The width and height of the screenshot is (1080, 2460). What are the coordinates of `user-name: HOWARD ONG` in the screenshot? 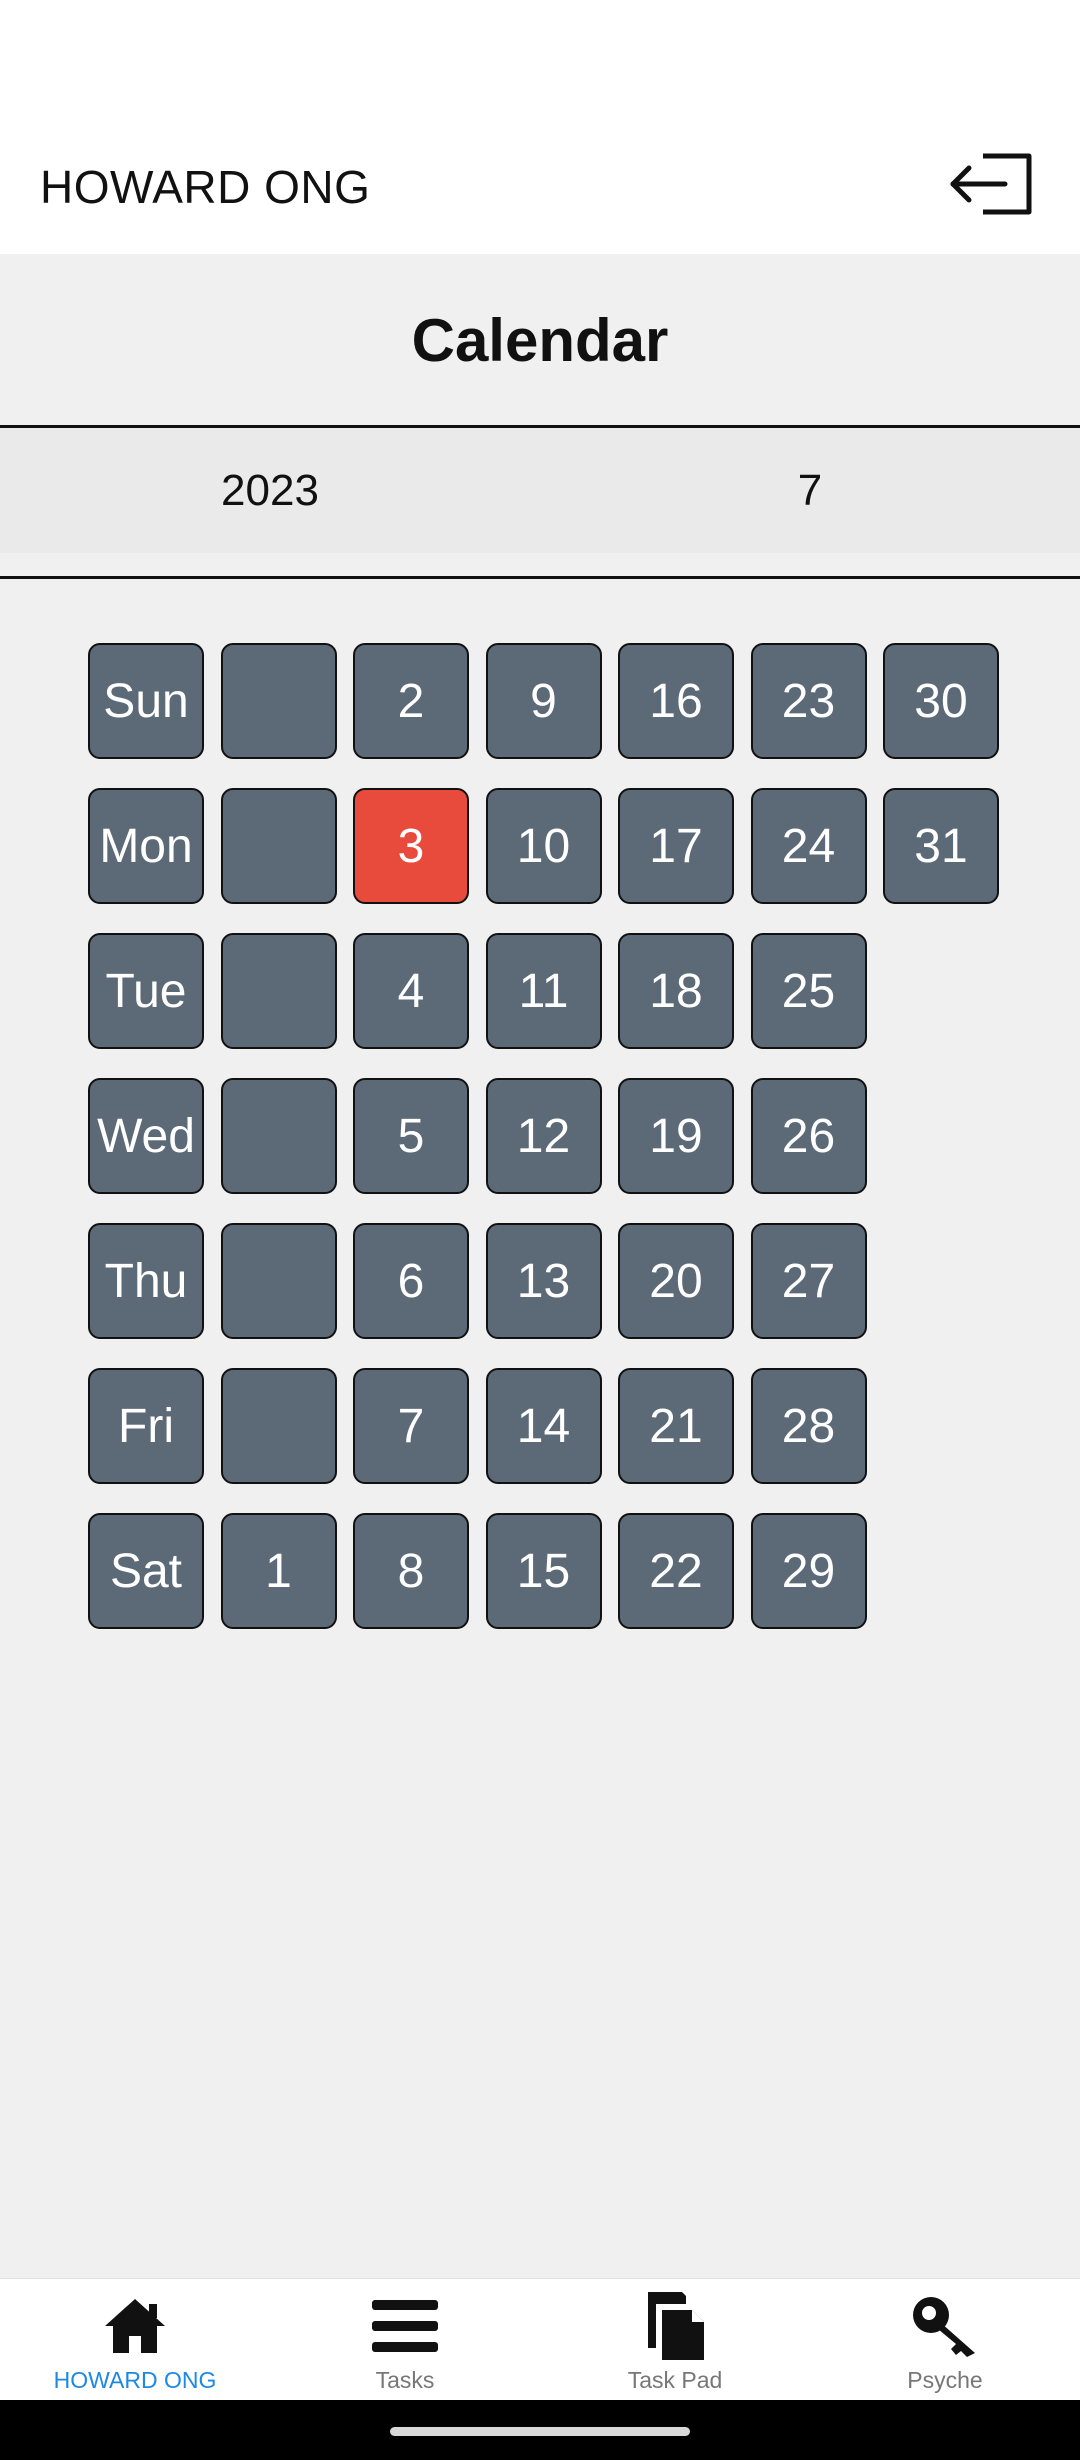 It's located at (205, 187).